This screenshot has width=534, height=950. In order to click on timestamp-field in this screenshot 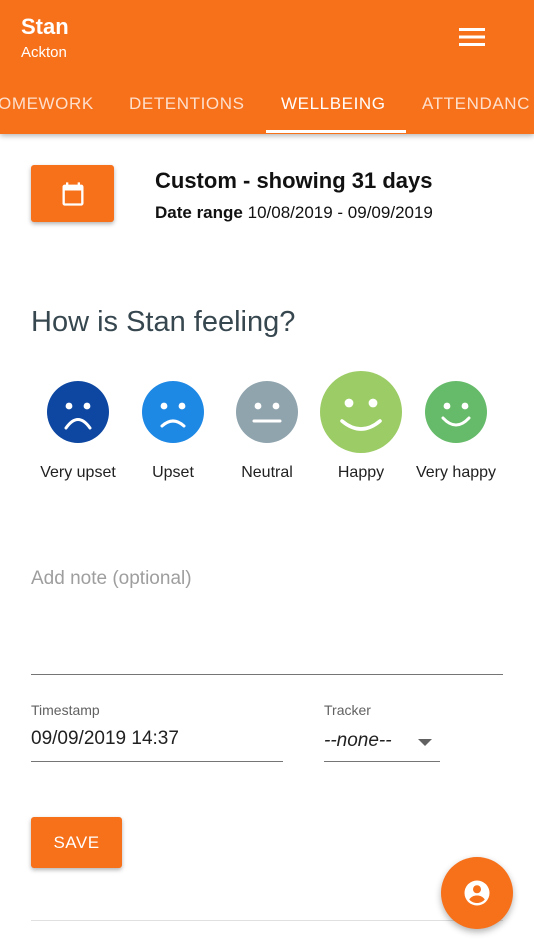, I will do `click(157, 745)`.